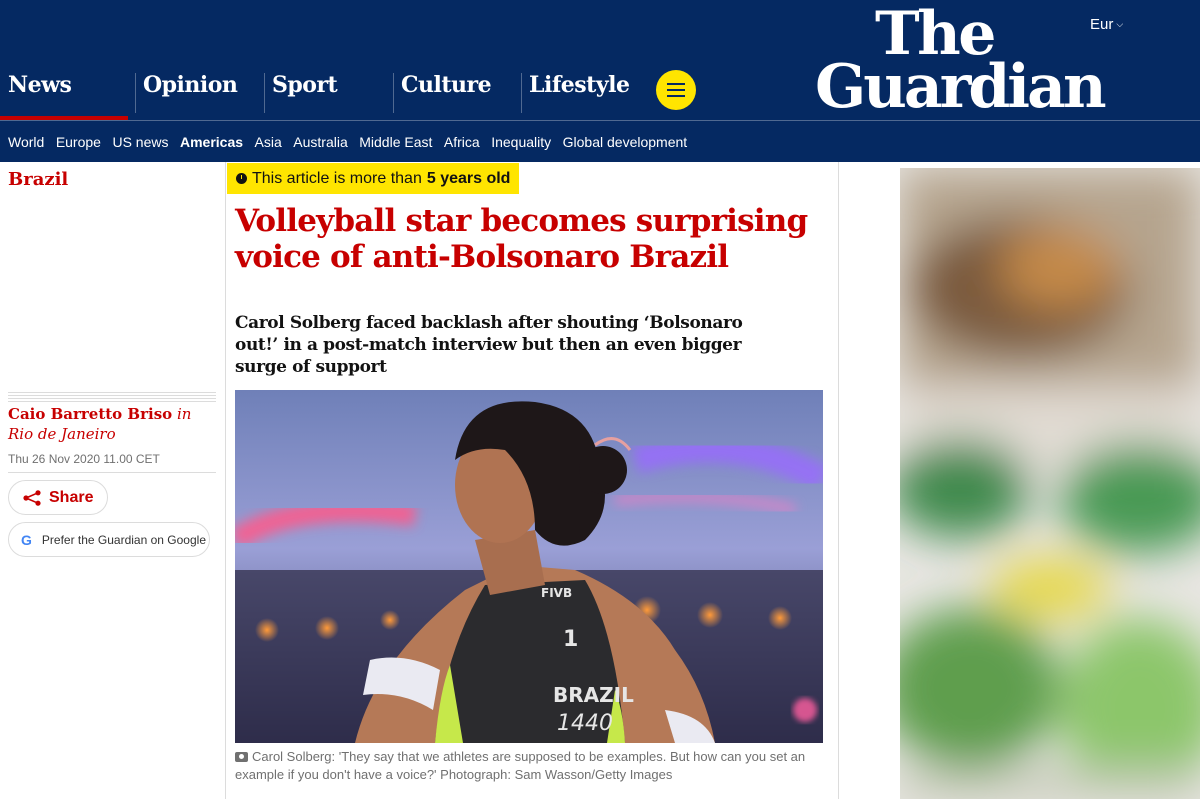 This screenshot has height=799, width=1200. I want to click on jersey-team: 1440, so click(585, 723).